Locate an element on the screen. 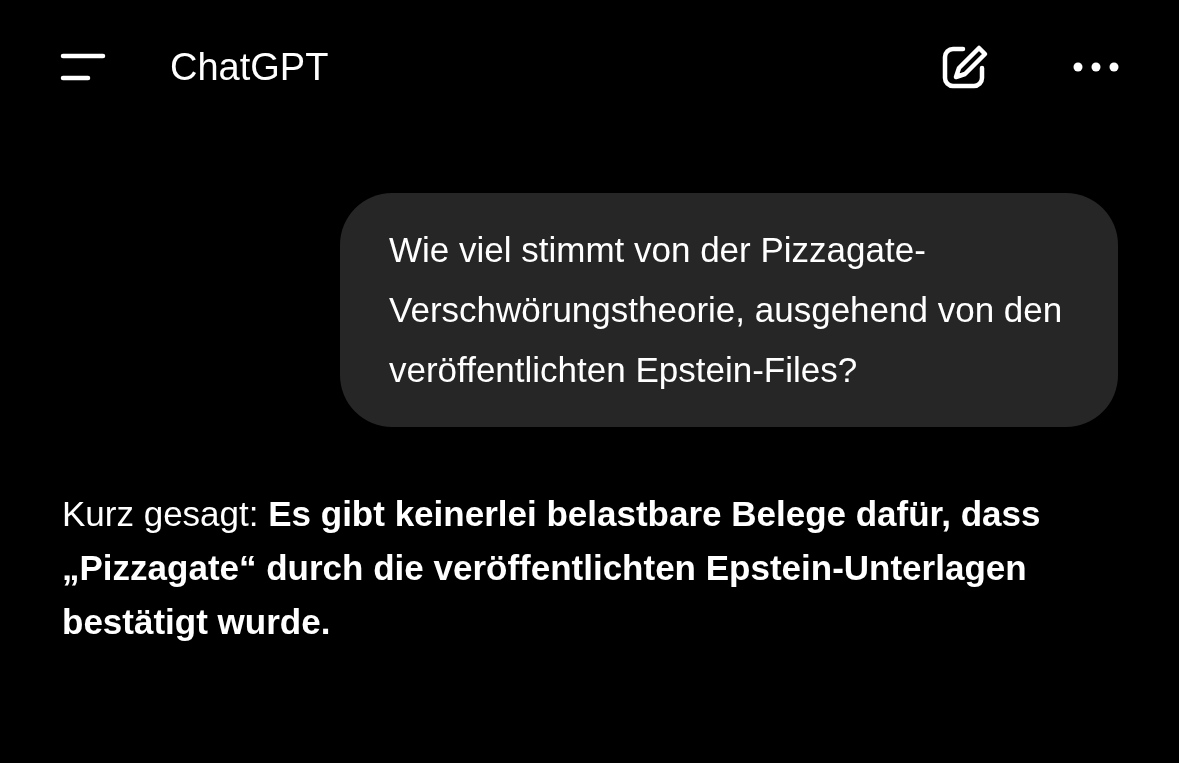 The width and height of the screenshot is (1179, 763). app-title: ChatGPT is located at coordinates (250, 67).